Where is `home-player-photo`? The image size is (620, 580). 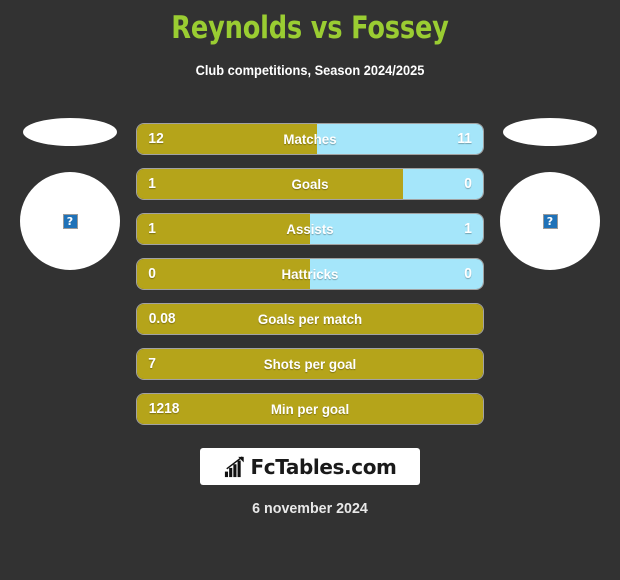
home-player-photo is located at coordinates (70, 221).